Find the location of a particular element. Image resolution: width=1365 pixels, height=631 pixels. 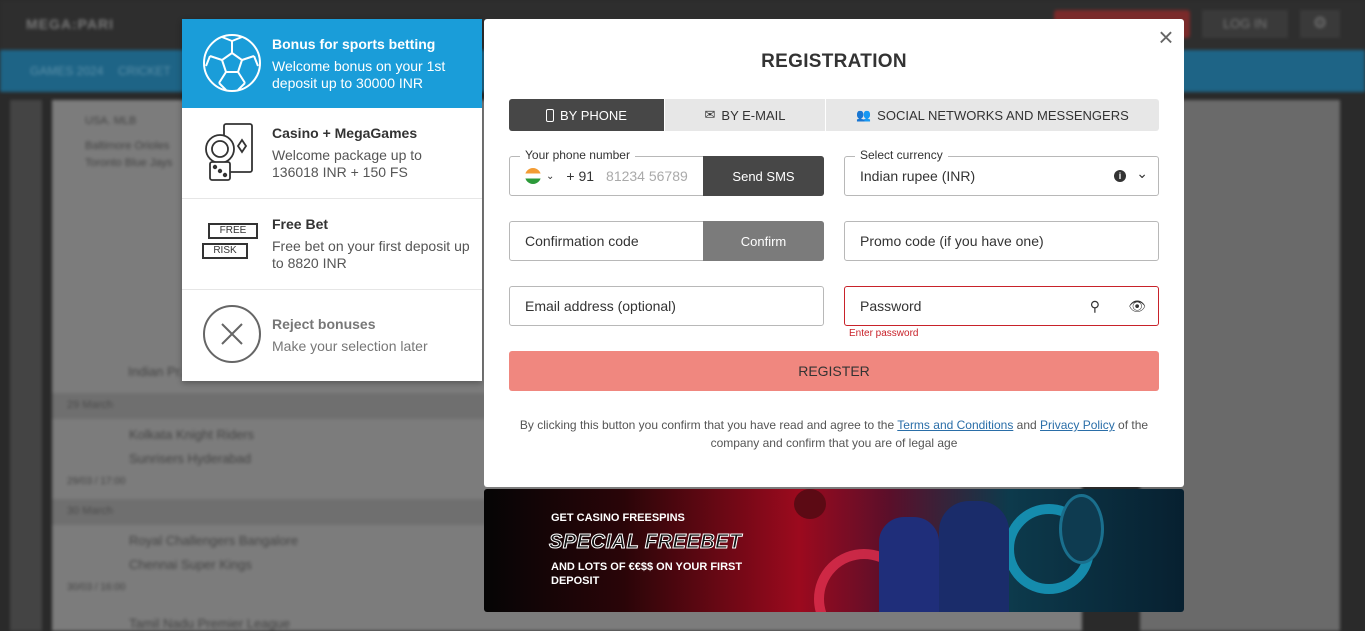

close-circle-icon is located at coordinates (232, 334).